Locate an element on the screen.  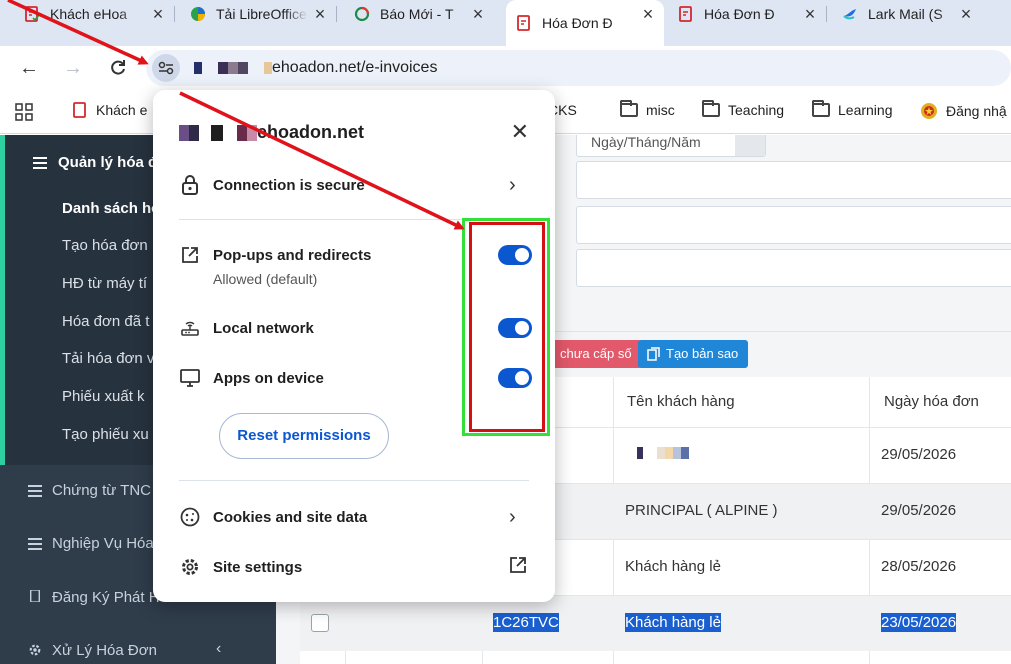
tab-0: Khách eHoa × is located at coordinates (99, 14).